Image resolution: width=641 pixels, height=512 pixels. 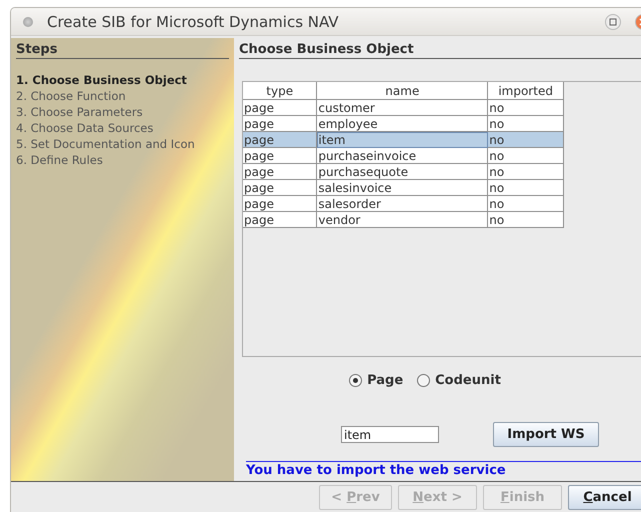 What do you see at coordinates (102, 80) in the screenshot?
I see `step-item: 1. Choose Business Object` at bounding box center [102, 80].